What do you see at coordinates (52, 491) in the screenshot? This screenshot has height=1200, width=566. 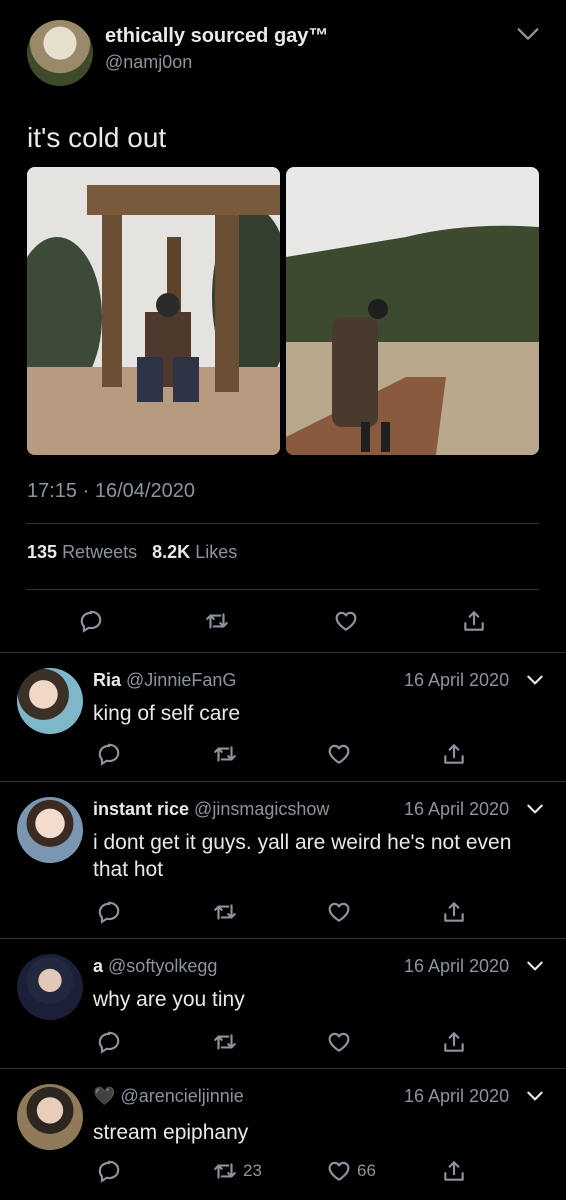 I see `tweet-time: 17:15` at bounding box center [52, 491].